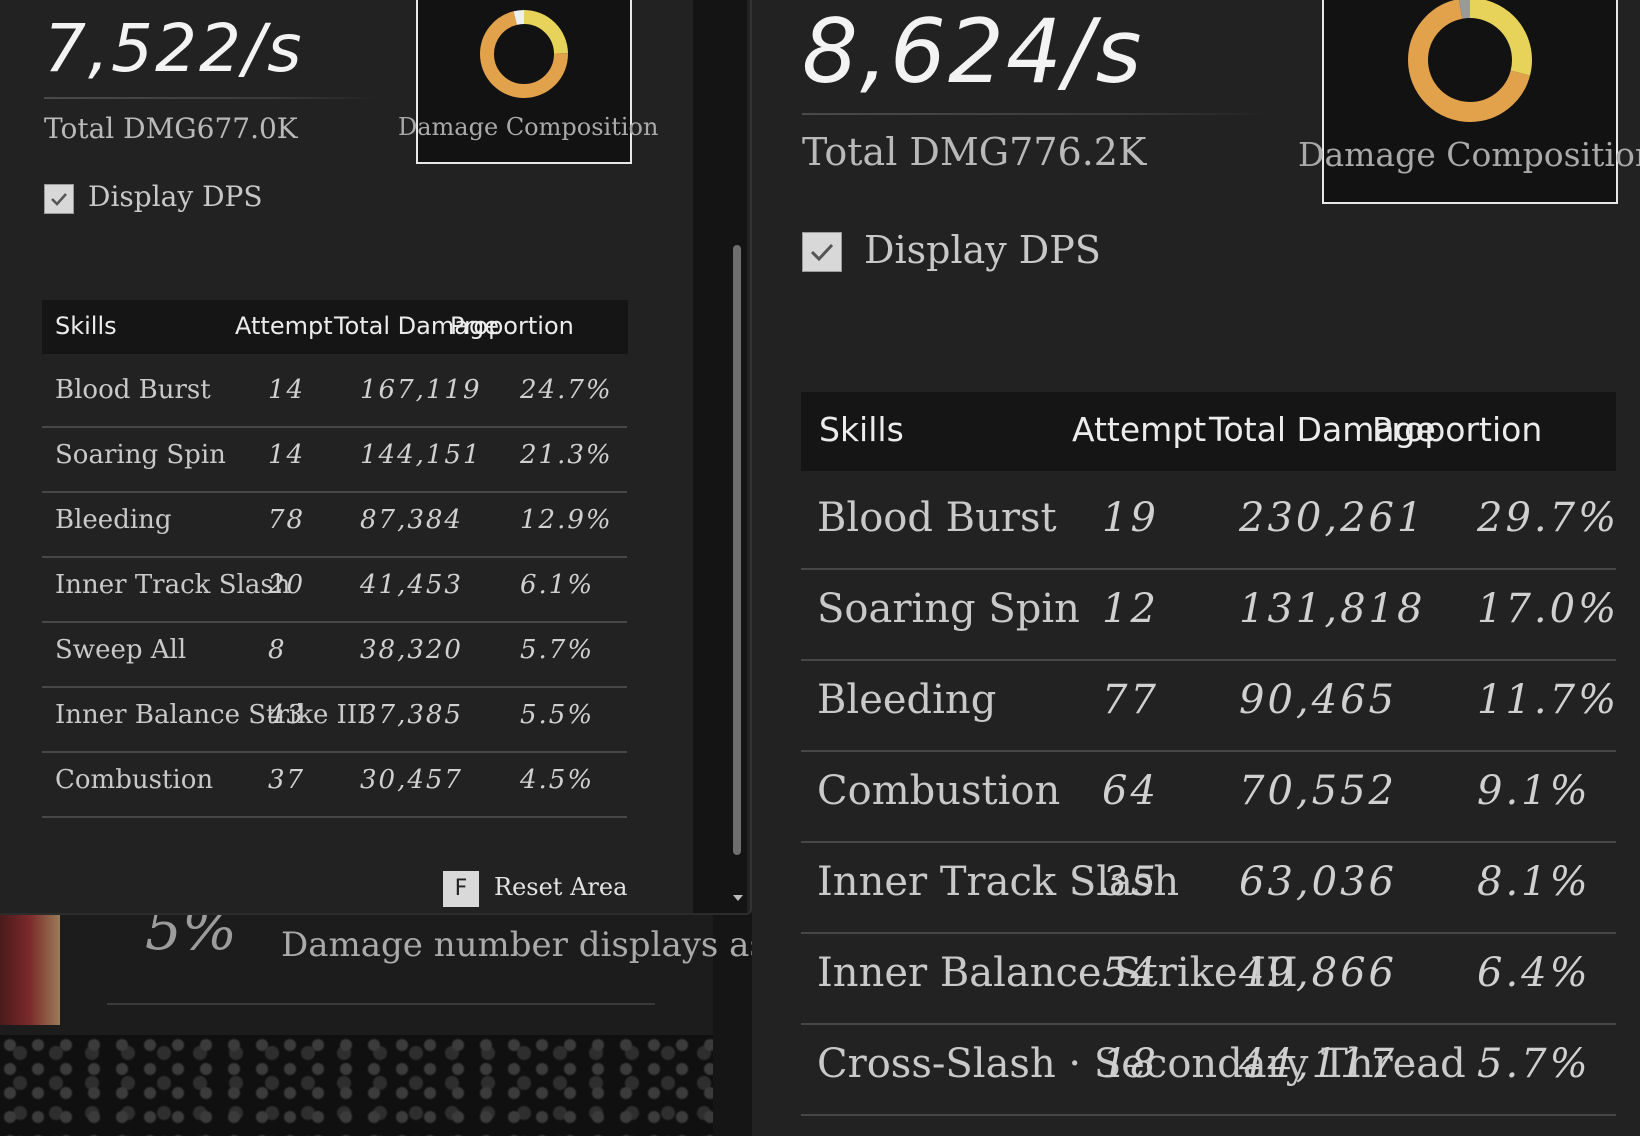 The height and width of the screenshot is (1136, 1640). I want to click on attempt-count: 8, so click(277, 650).